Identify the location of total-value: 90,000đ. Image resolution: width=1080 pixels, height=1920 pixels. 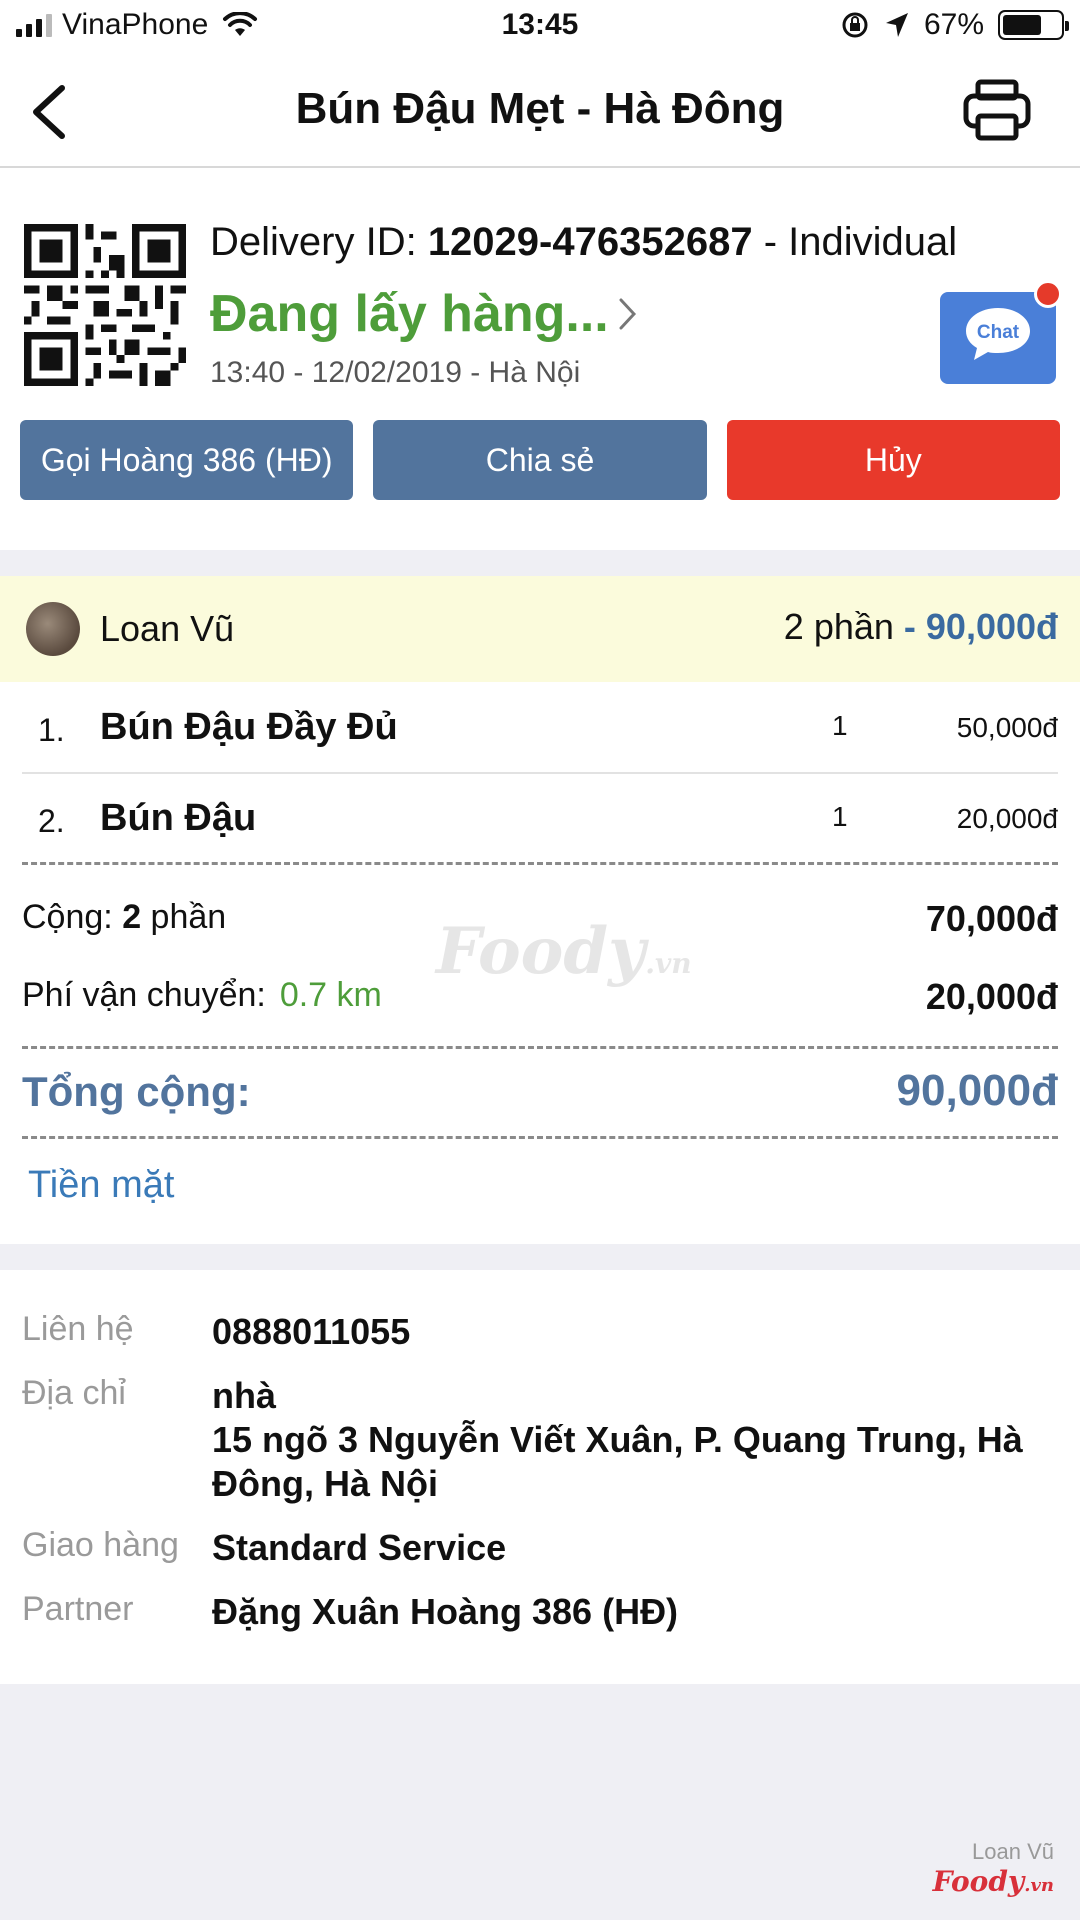
(977, 1090).